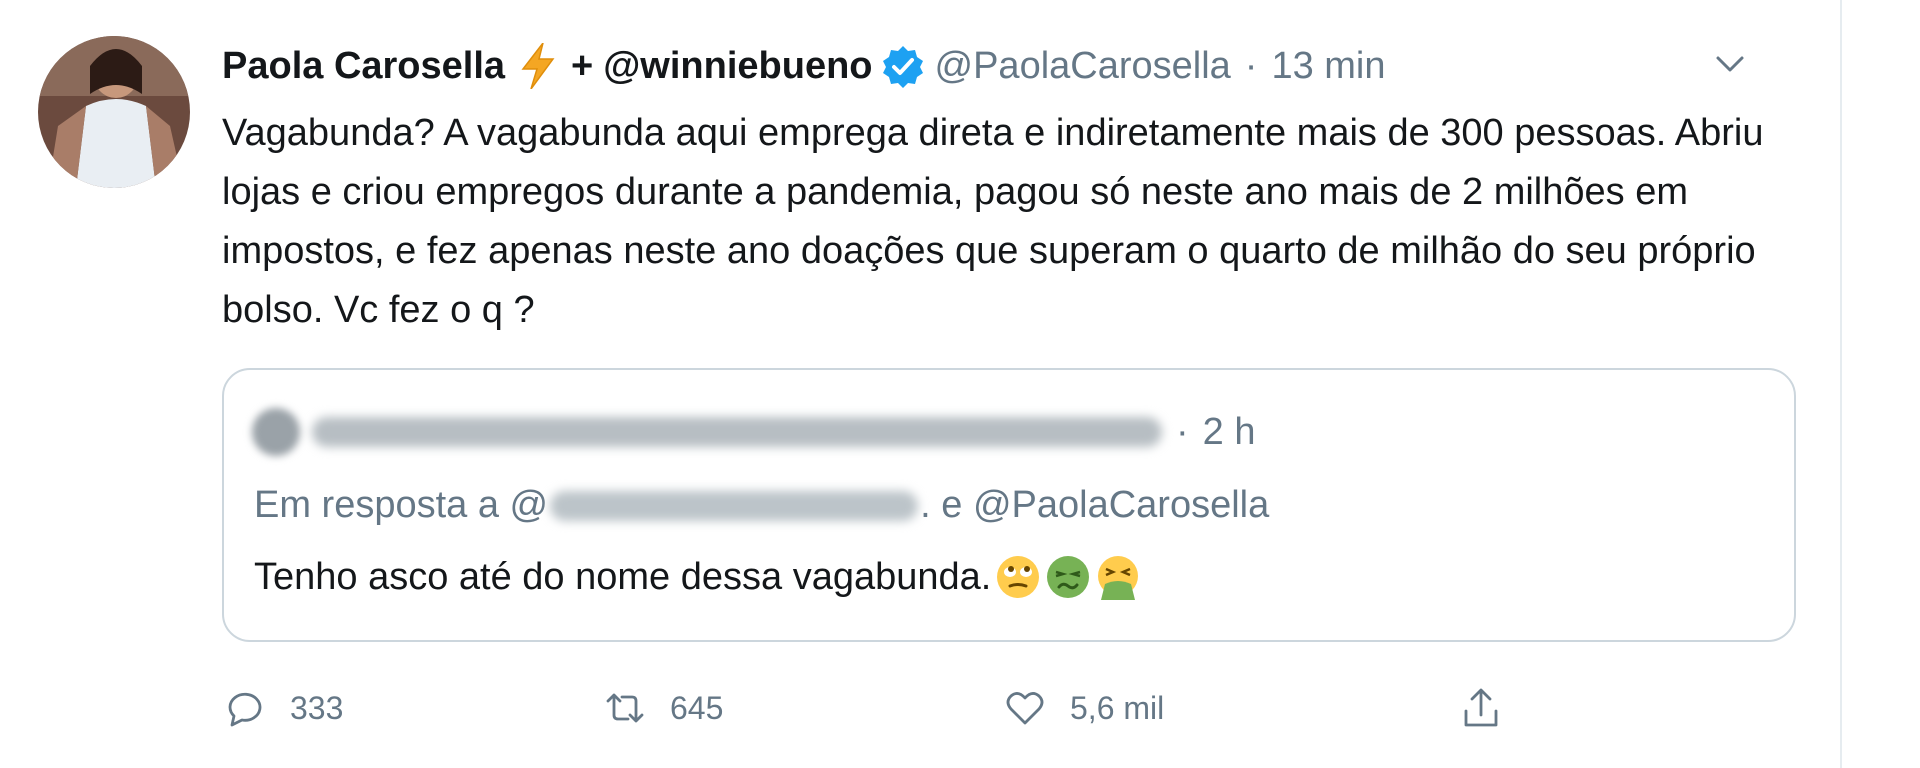 The image size is (1920, 768). Describe the element at coordinates (623, 576) in the screenshot. I see `quoted-text: Tenho asco até do nome dessa vagabunda.` at that location.